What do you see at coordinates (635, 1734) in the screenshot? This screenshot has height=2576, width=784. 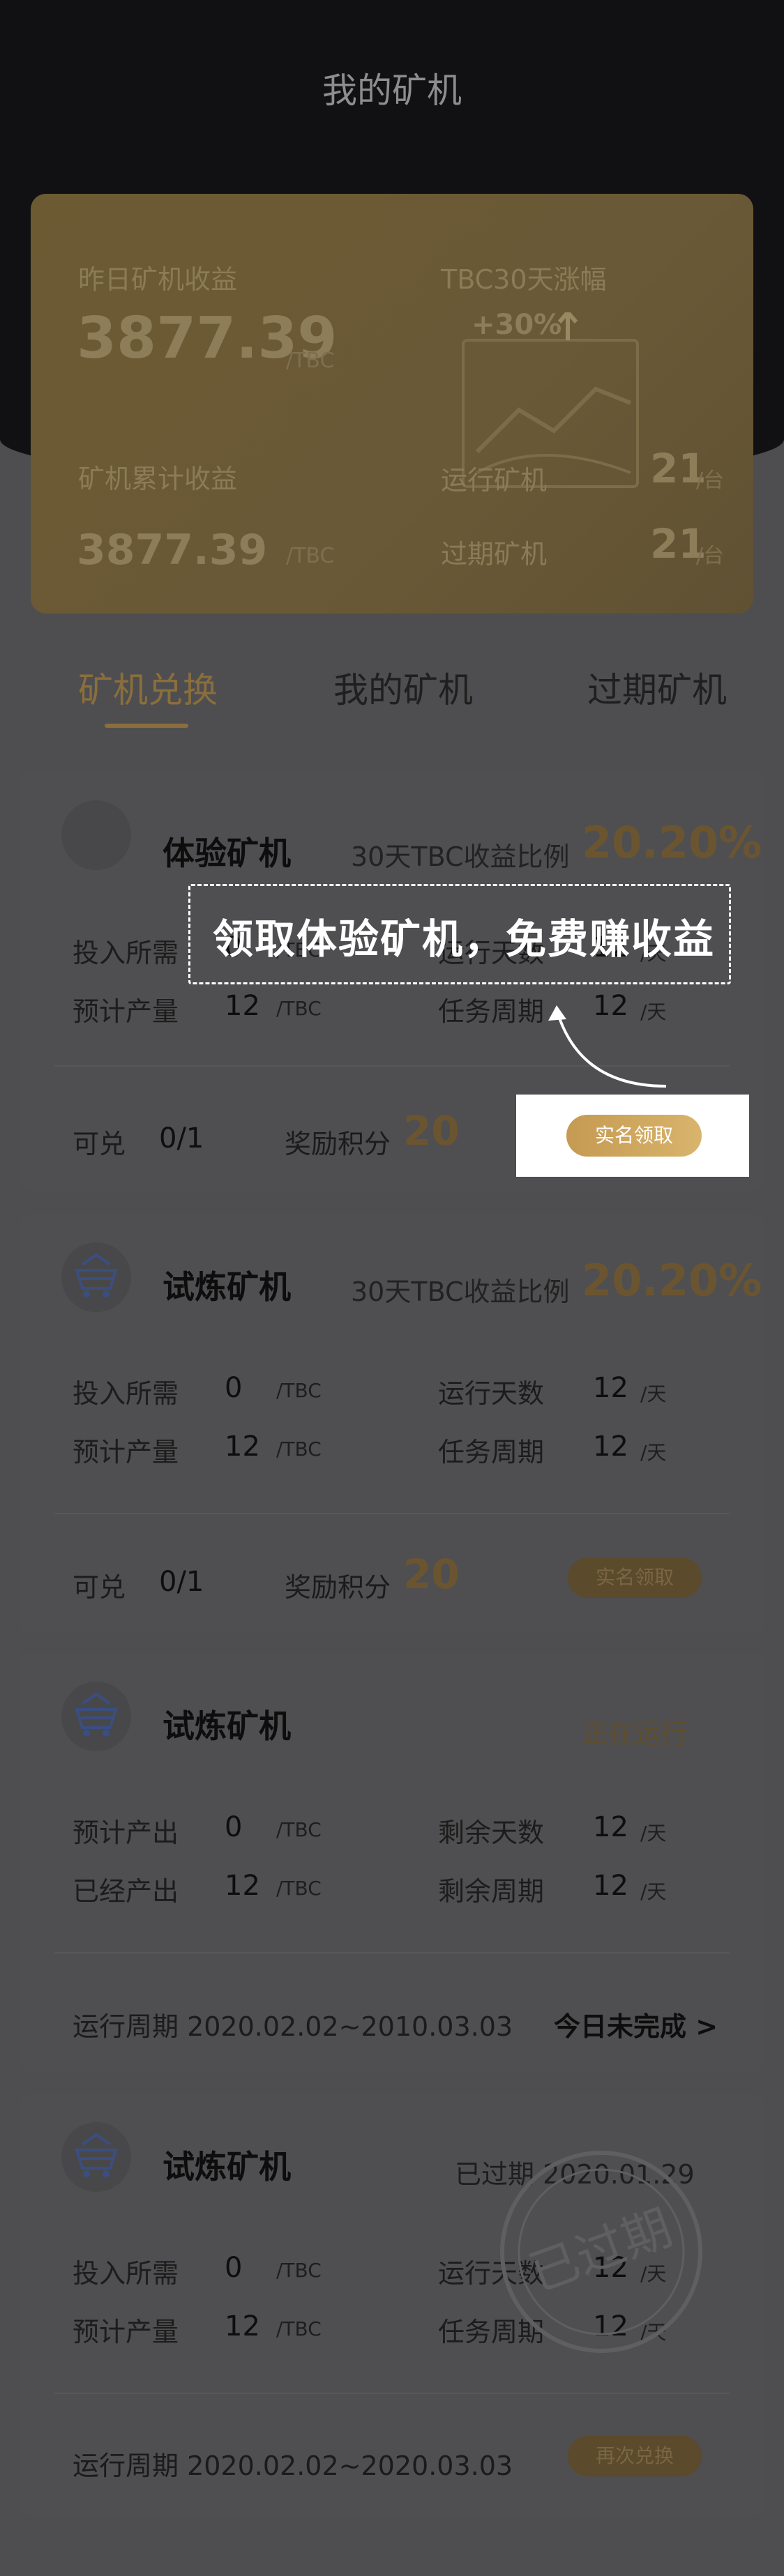 I see `running-status: 正在运行` at bounding box center [635, 1734].